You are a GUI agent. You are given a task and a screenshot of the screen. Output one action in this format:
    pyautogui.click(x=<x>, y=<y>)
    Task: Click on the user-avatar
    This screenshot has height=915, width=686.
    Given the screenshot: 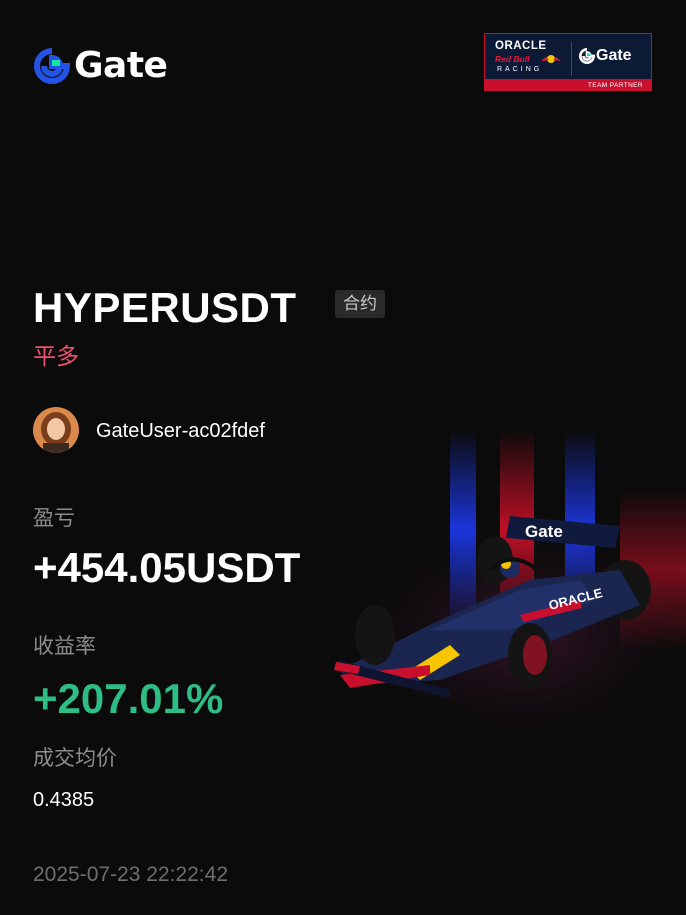 What is the action you would take?
    pyautogui.click(x=56, y=430)
    